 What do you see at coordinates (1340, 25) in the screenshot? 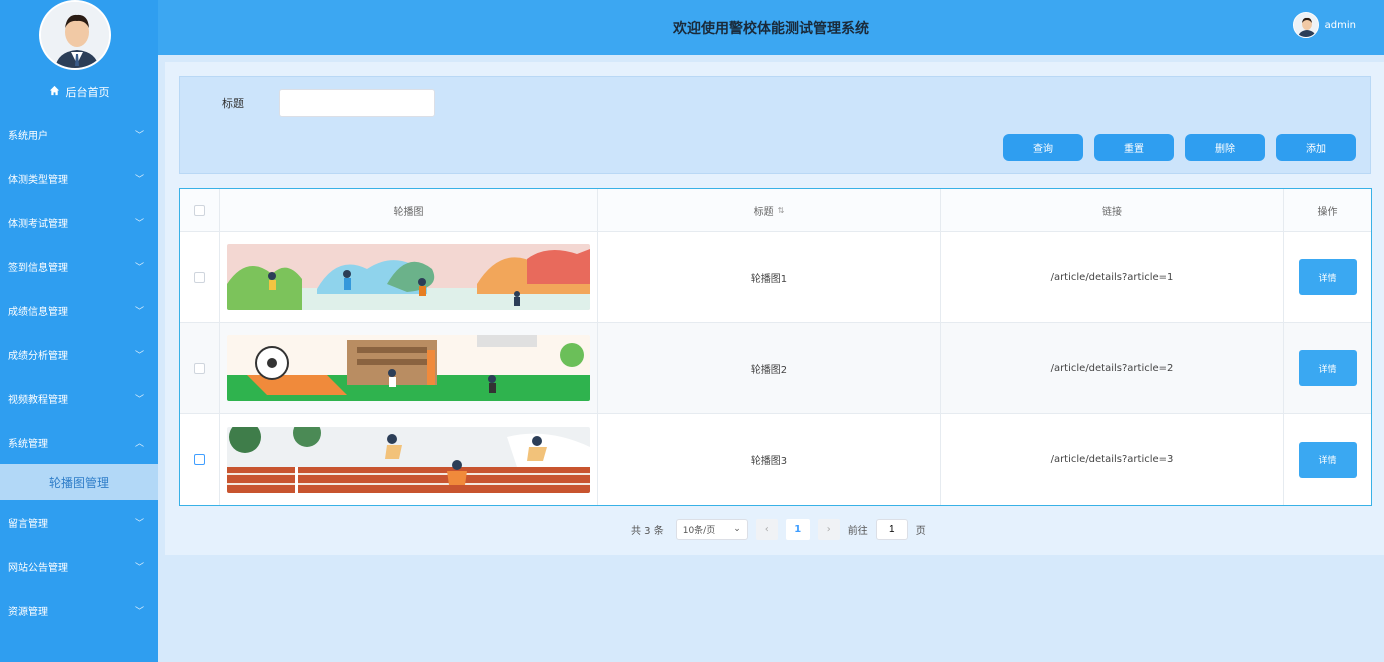
I see `username: admin` at bounding box center [1340, 25].